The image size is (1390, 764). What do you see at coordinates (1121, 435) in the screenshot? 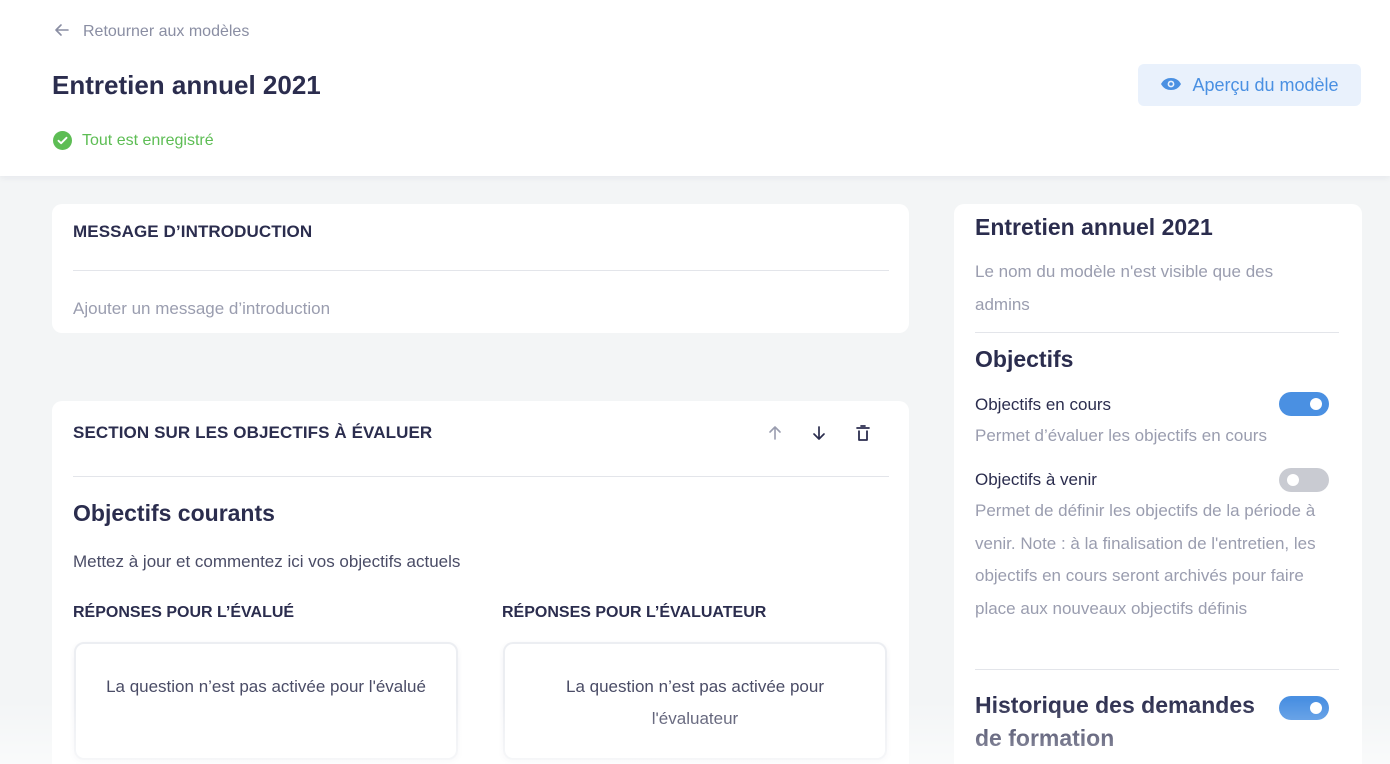
I see `current-objectives-description: Permet d’évaluer les objectifs en cours` at bounding box center [1121, 435].